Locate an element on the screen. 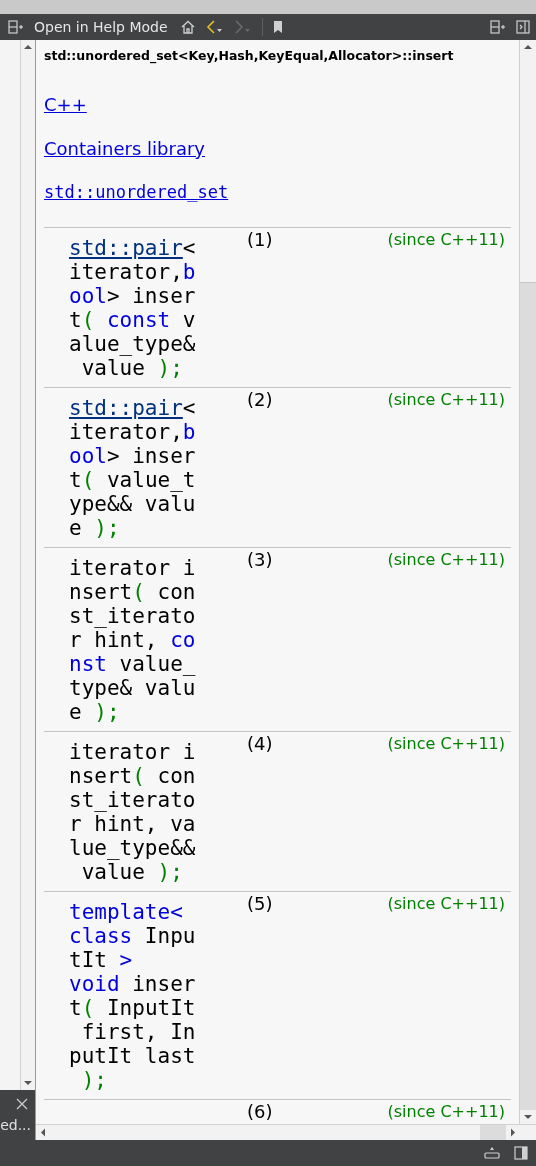 The height and width of the screenshot is (1166, 536). page-heading: std::unordered_set<Key,Hash,KeyEqual,Allocator>::insert is located at coordinates (249, 56).